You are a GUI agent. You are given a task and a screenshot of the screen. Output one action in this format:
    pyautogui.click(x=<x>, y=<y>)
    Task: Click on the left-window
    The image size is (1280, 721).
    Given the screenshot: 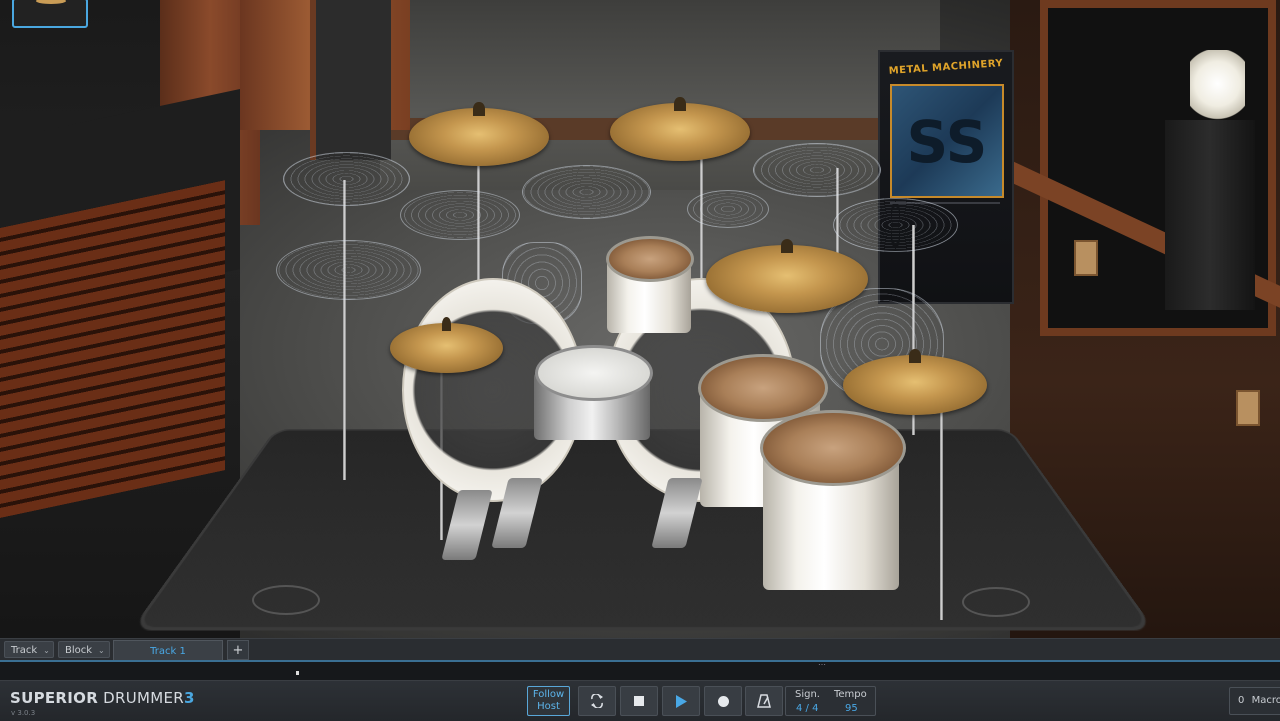 What is the action you would take?
    pyautogui.click(x=350, y=80)
    